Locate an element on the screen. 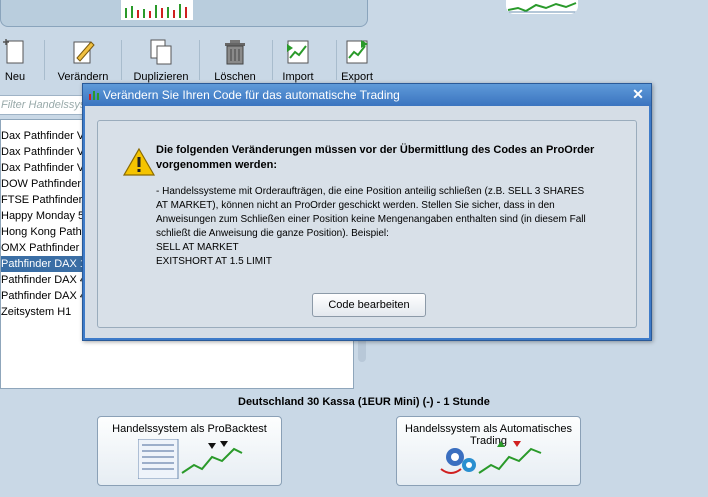 The height and width of the screenshot is (497, 708). chart-preview-right is located at coordinates (542, 7).